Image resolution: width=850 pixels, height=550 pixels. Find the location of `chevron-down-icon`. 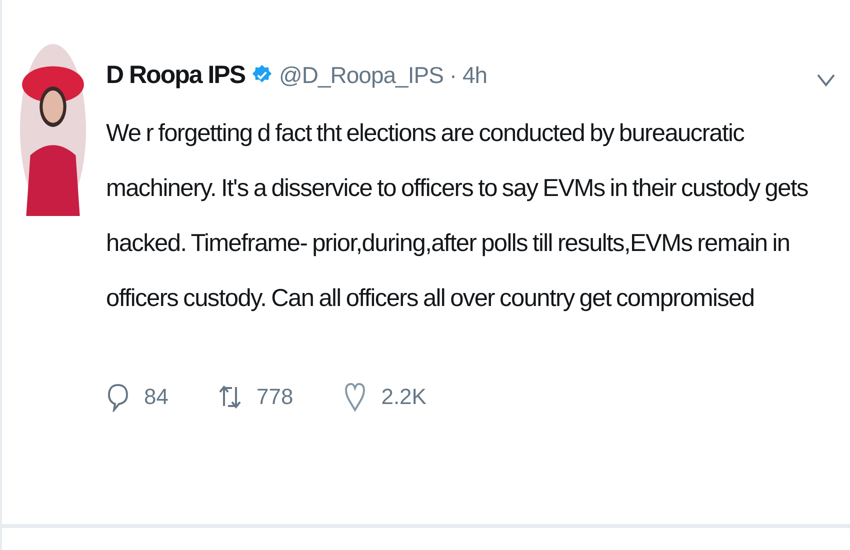

chevron-down-icon is located at coordinates (826, 80).